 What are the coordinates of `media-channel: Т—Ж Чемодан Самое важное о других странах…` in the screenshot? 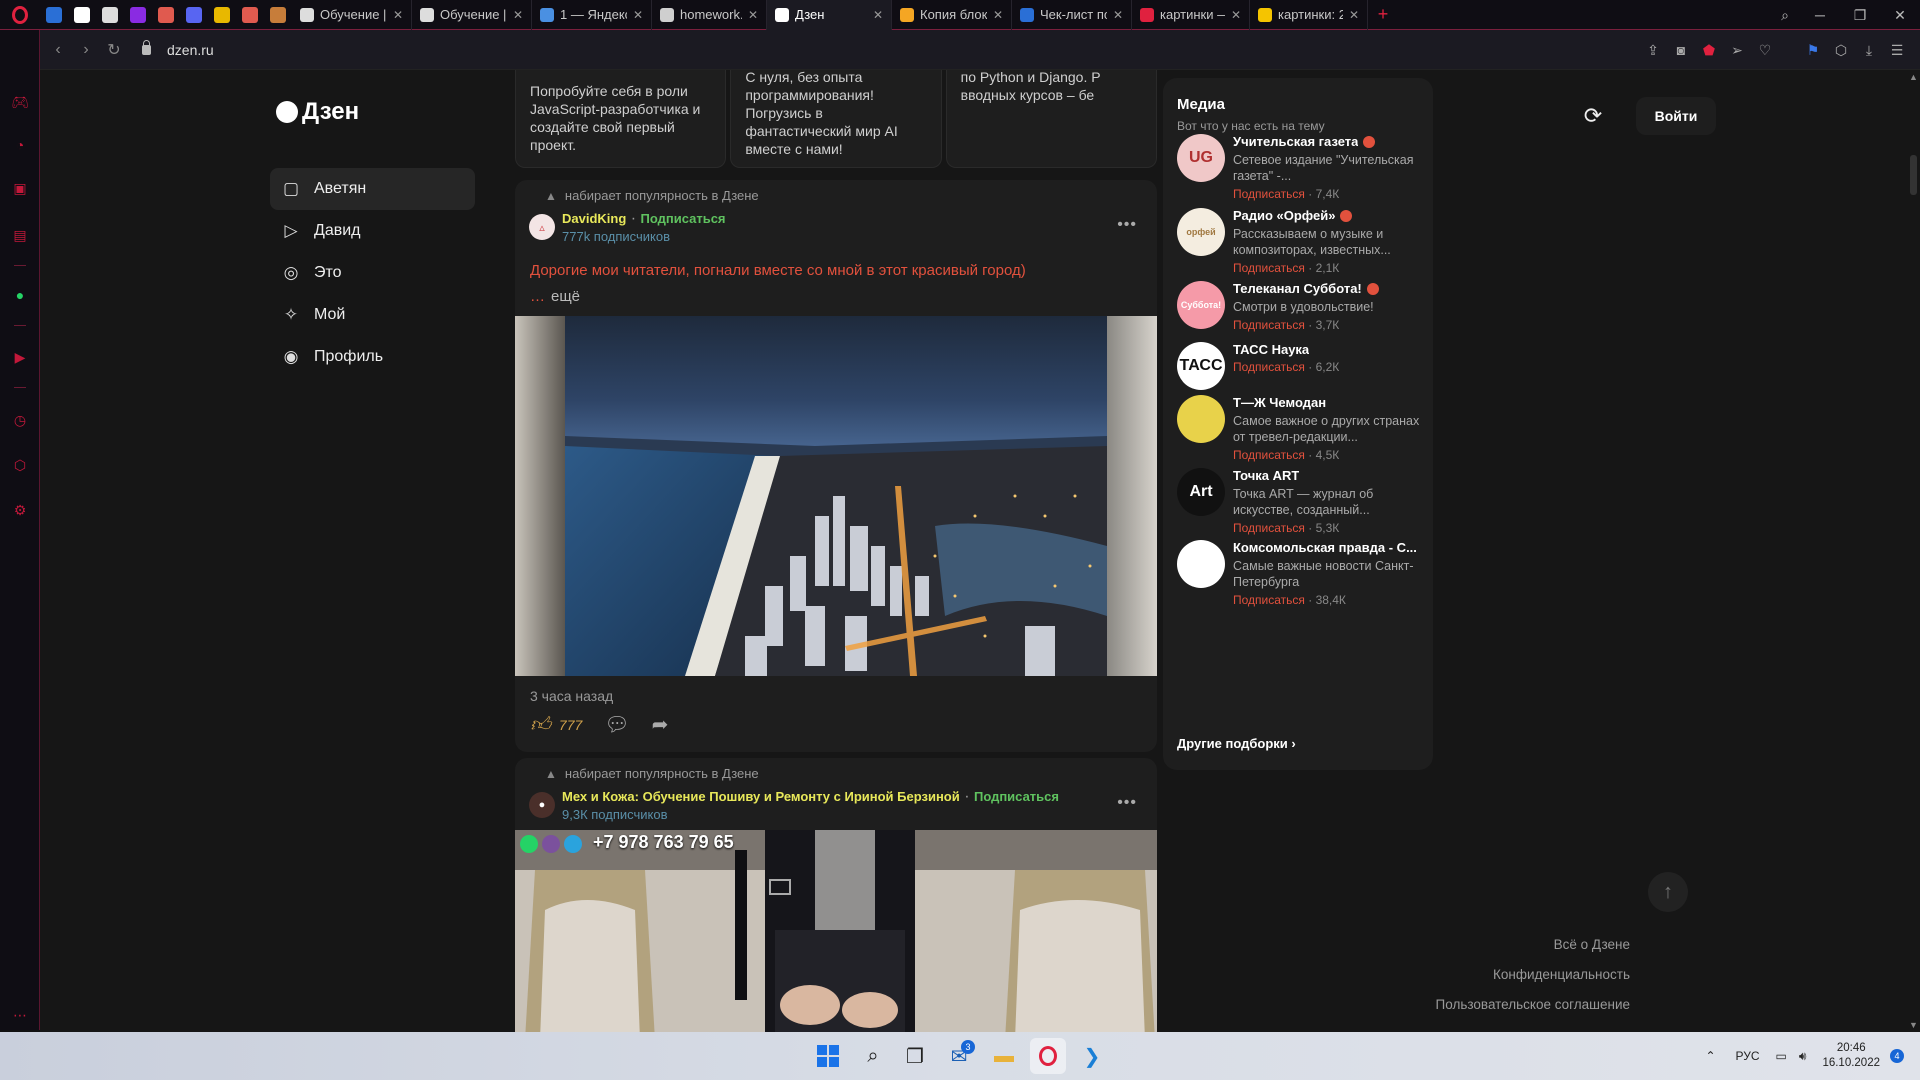 It's located at (1299, 428).